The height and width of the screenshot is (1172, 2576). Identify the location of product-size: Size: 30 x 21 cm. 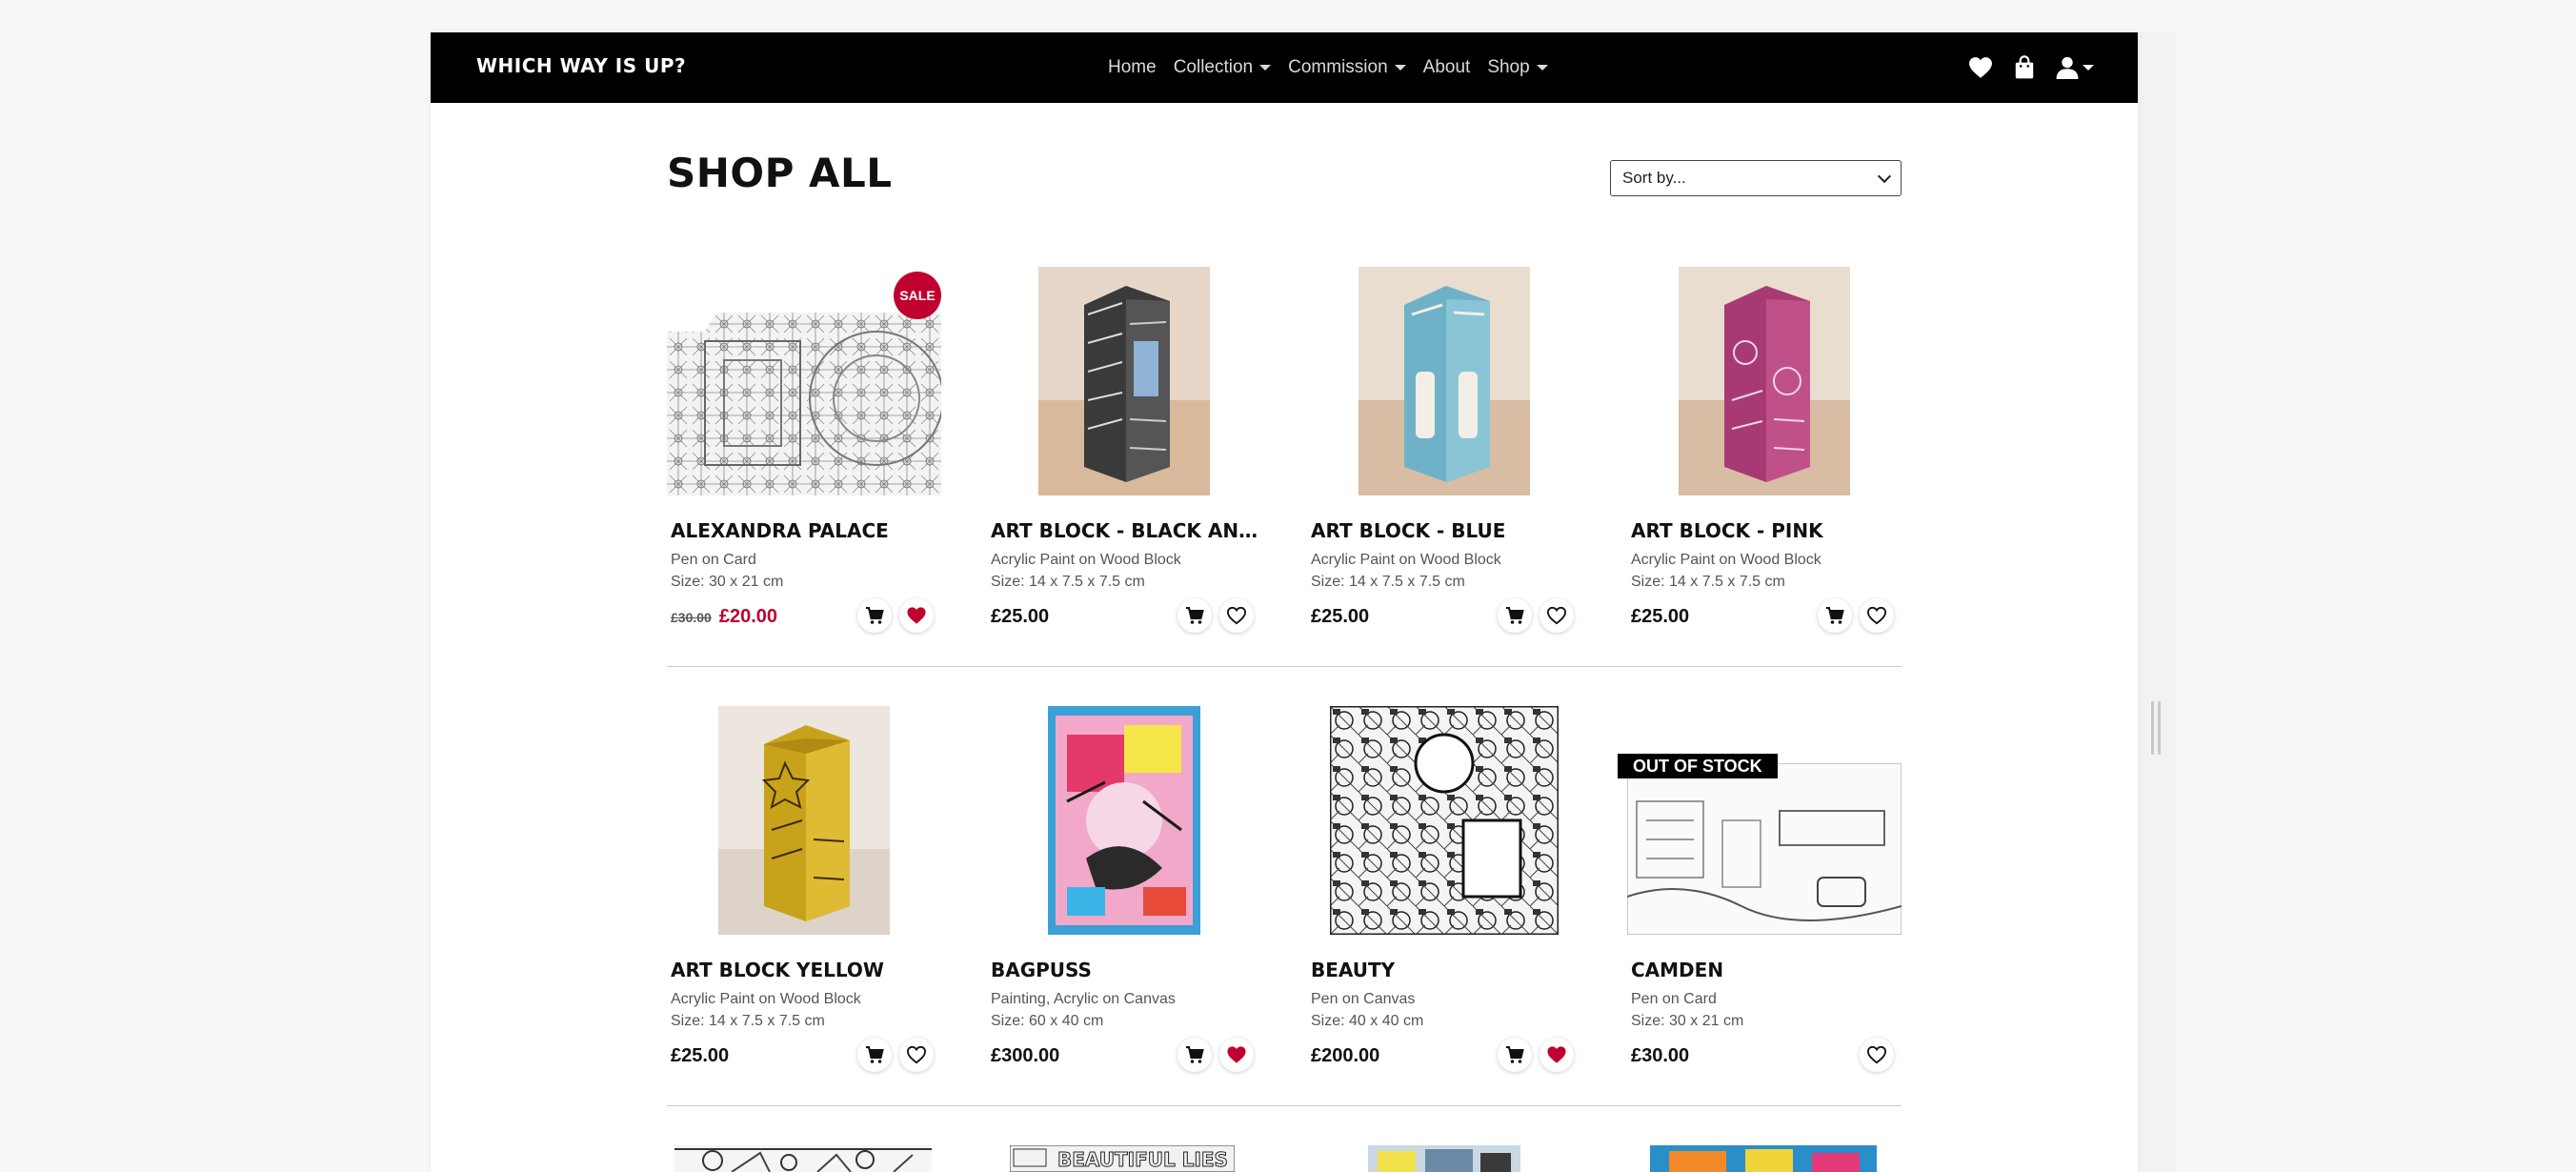
(1687, 1021).